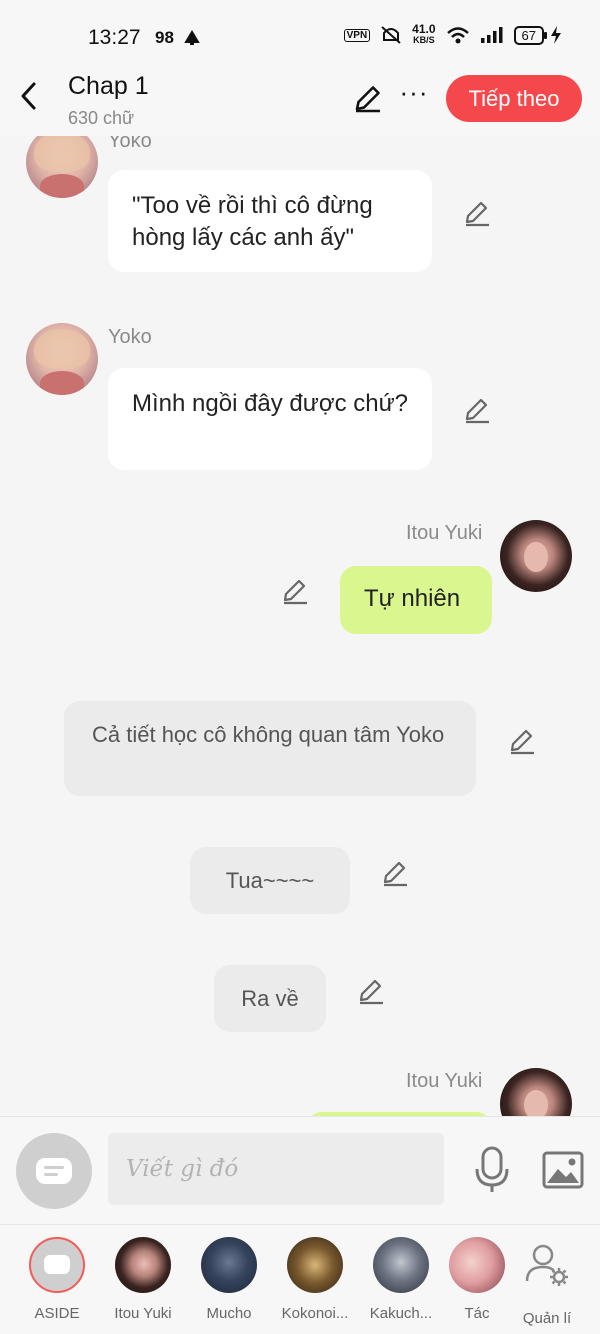  I want to click on aside-icon, so click(57, 1265).